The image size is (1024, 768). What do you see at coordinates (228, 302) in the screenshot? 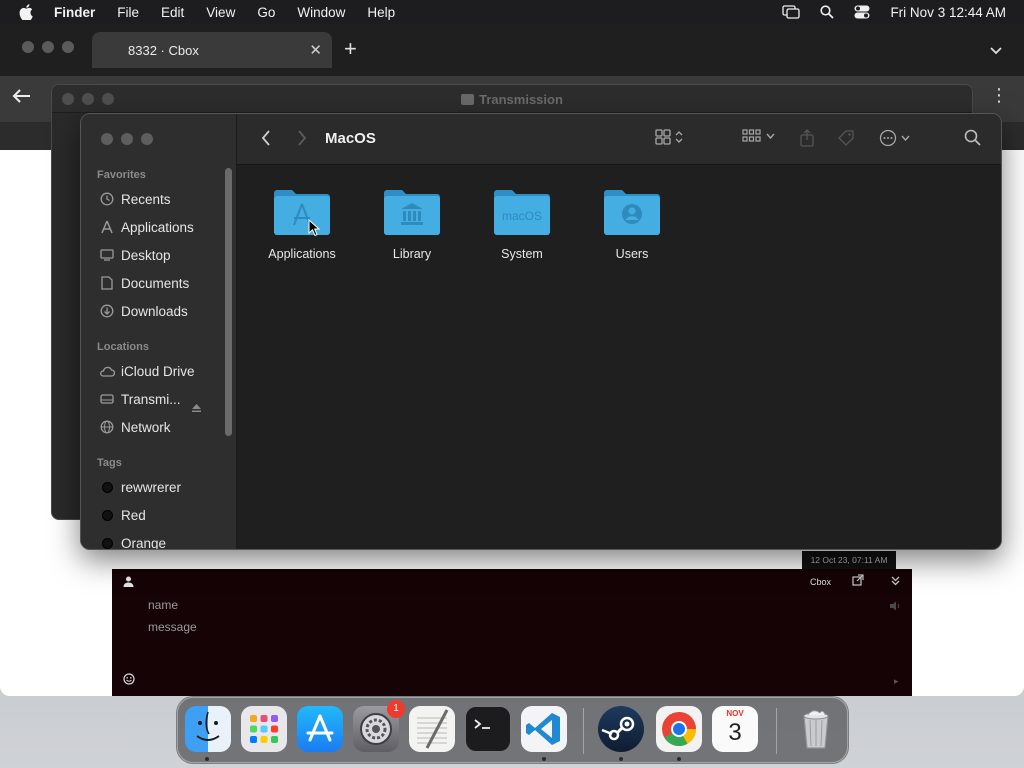
I see `sidebar-scrollbar` at bounding box center [228, 302].